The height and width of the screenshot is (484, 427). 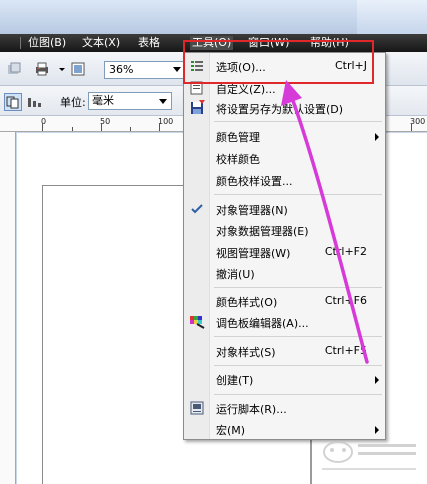 I want to click on watermark-logo, so click(x=369, y=455).